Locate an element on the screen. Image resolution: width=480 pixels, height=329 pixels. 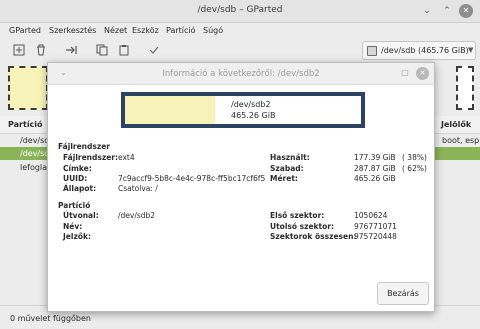
partition-name: /dev/sdb2 is located at coordinates (251, 104).